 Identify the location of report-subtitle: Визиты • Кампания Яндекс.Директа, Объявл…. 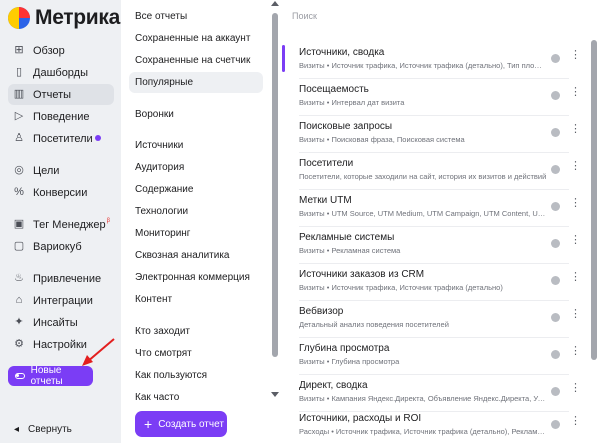
(423, 398).